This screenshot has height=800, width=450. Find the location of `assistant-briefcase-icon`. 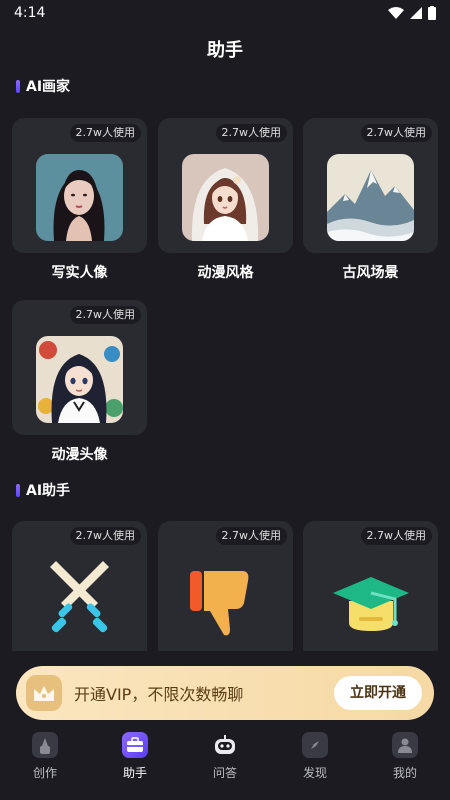

assistant-briefcase-icon is located at coordinates (135, 745).